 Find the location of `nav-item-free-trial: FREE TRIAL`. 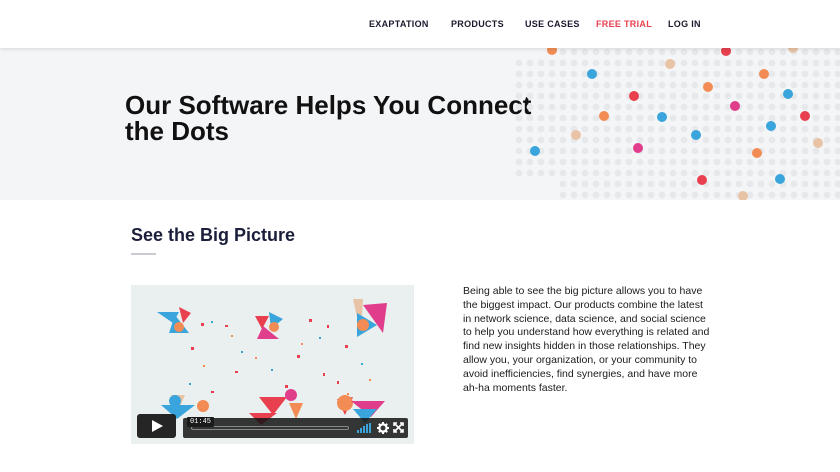

nav-item-free-trial: FREE TRIAL is located at coordinates (624, 24).